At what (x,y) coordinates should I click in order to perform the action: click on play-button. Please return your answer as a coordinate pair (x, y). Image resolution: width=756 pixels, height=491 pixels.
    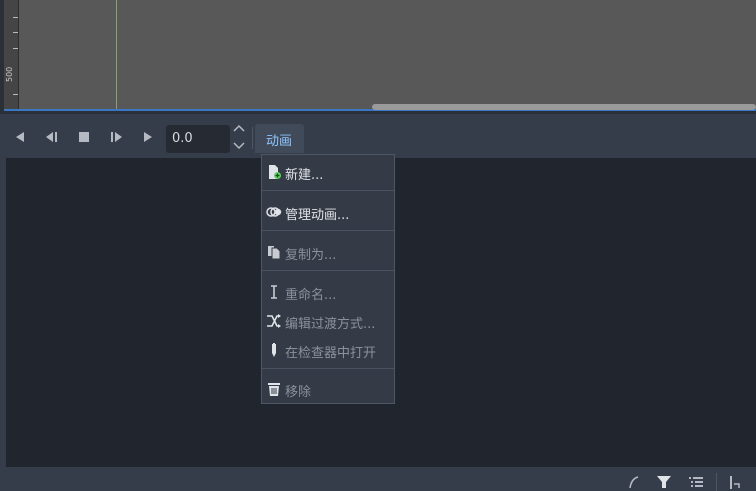
    Looking at the image, I should click on (148, 137).